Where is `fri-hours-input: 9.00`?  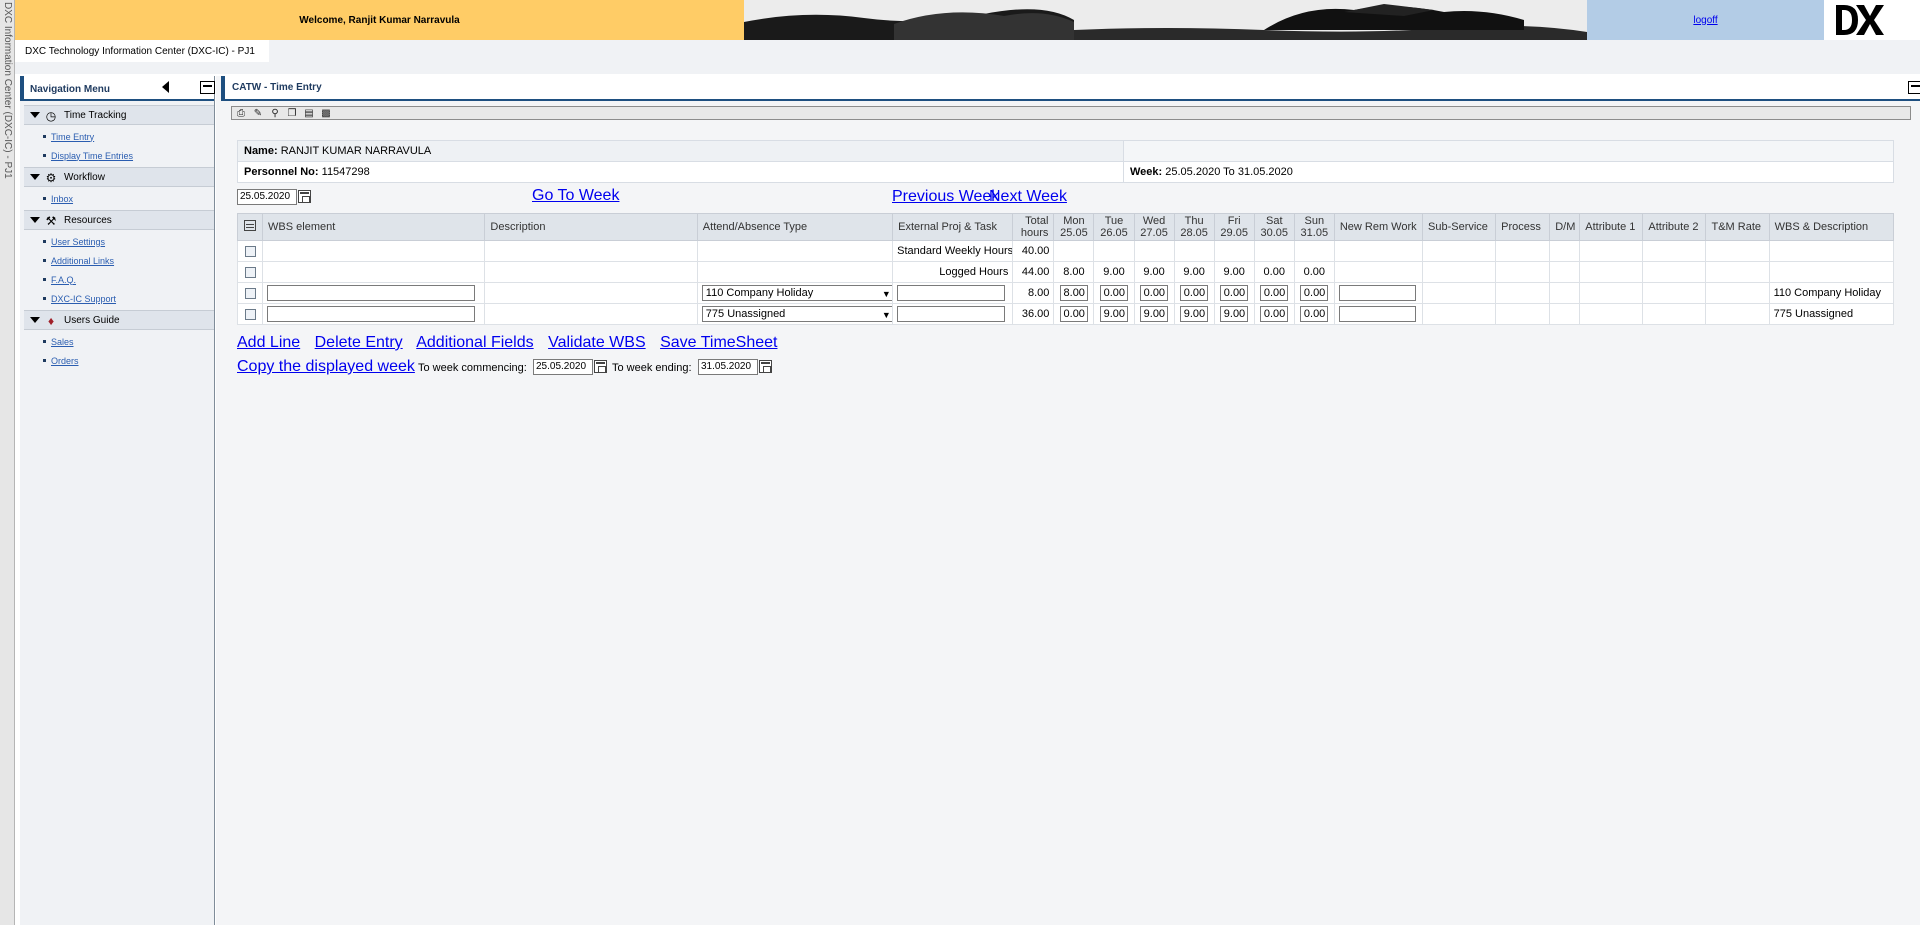
fri-hours-input: 9.00 is located at coordinates (1234, 314).